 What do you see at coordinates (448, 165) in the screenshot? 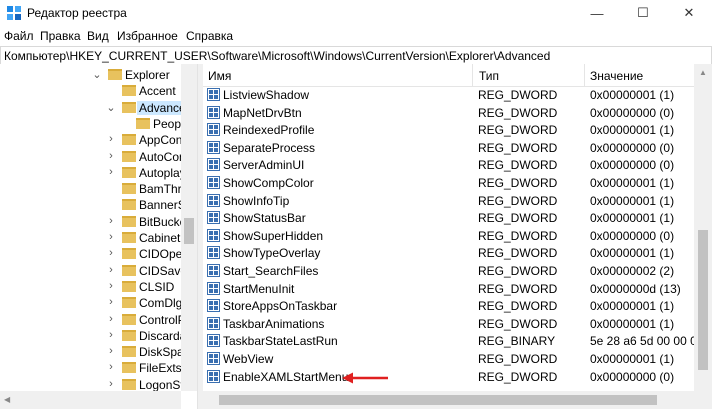
I see `registry-value-row: ServerAdminUI REG_DWORD 0x00000000 (0)` at bounding box center [448, 165].